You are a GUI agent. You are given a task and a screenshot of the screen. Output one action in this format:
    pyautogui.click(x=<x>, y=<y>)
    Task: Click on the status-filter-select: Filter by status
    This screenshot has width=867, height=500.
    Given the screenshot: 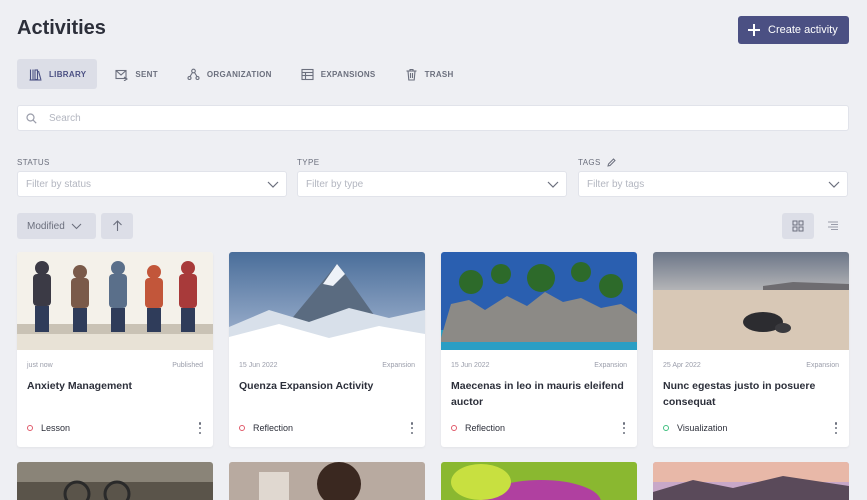 What is the action you would take?
    pyautogui.click(x=152, y=184)
    